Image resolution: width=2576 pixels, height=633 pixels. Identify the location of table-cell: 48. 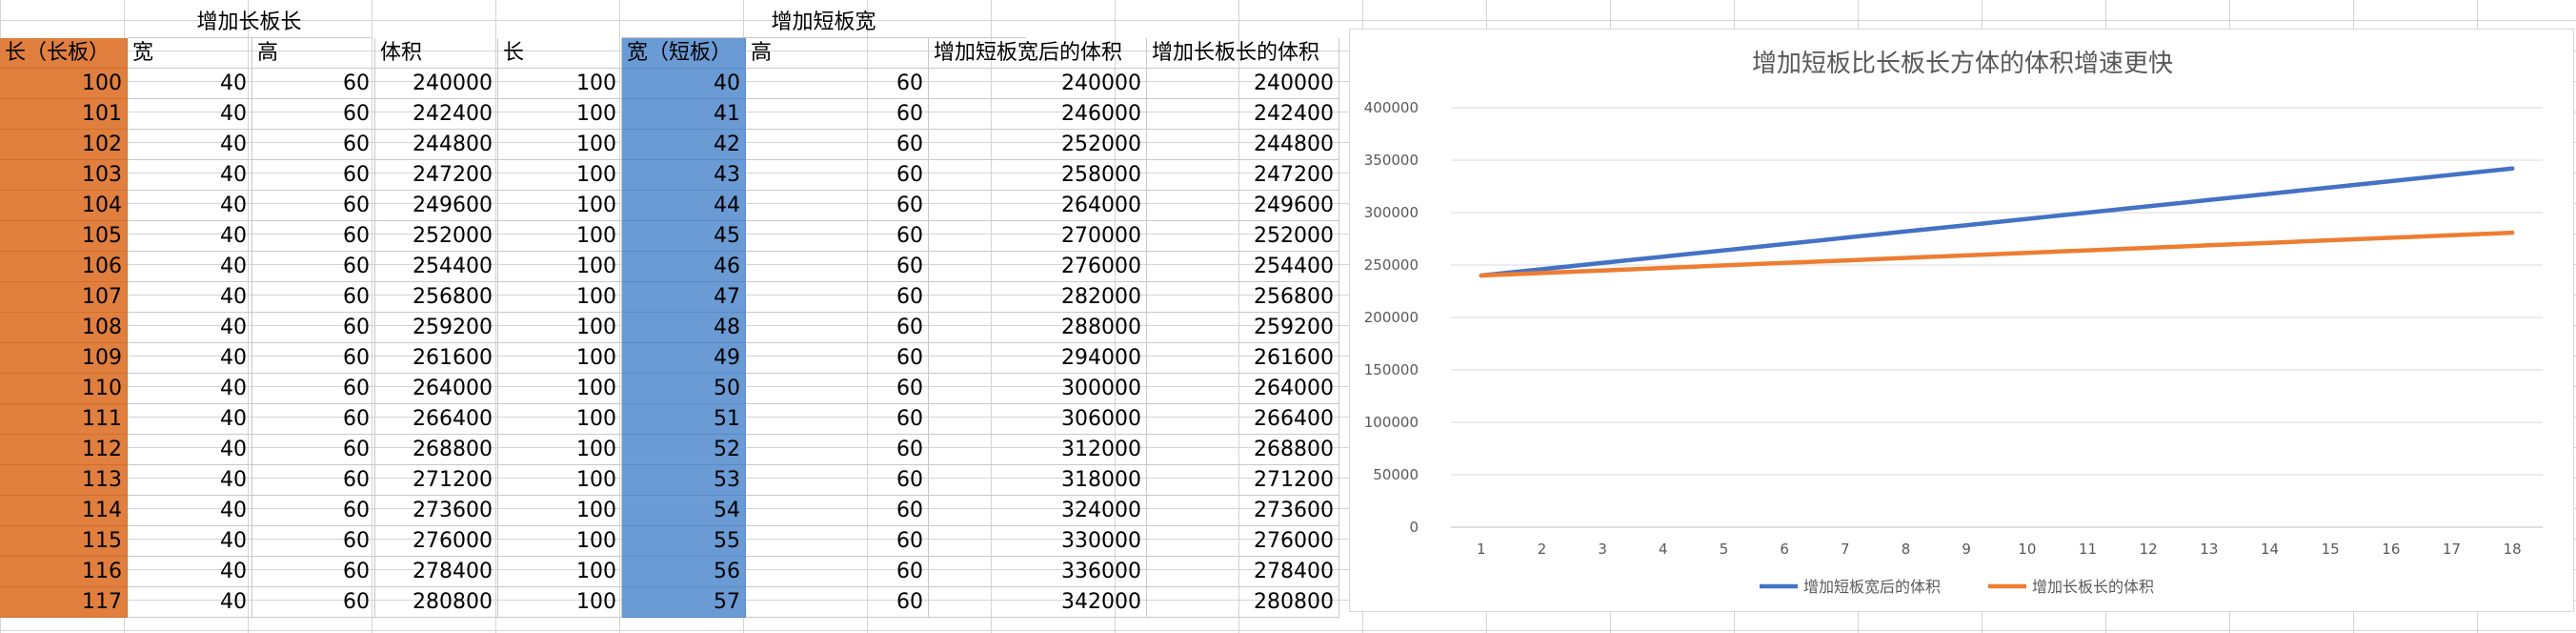
(684, 328).